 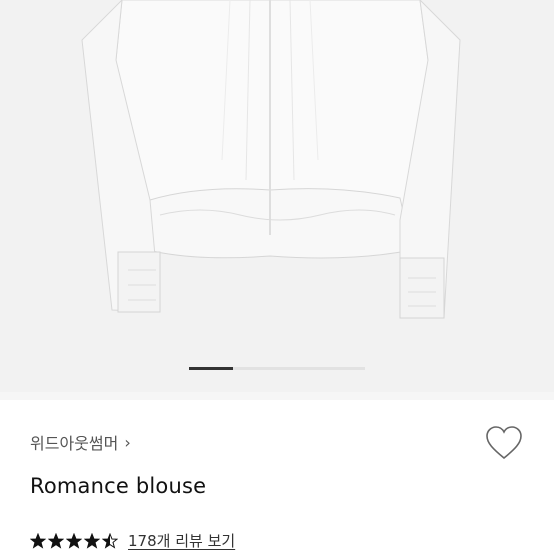 I want to click on heart-outline-icon, so click(x=504, y=443).